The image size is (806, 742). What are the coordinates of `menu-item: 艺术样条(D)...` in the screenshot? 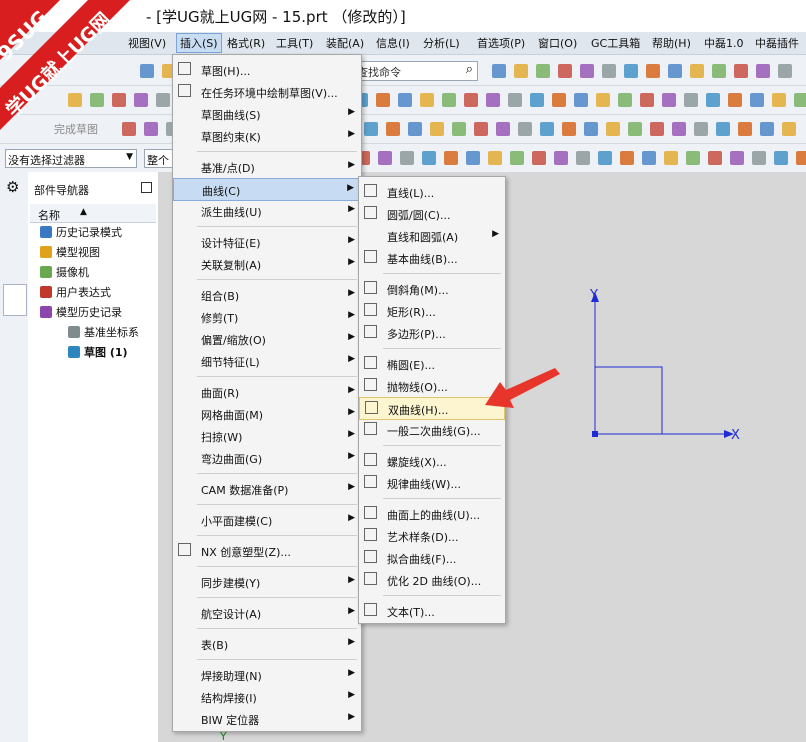 It's located at (432, 535).